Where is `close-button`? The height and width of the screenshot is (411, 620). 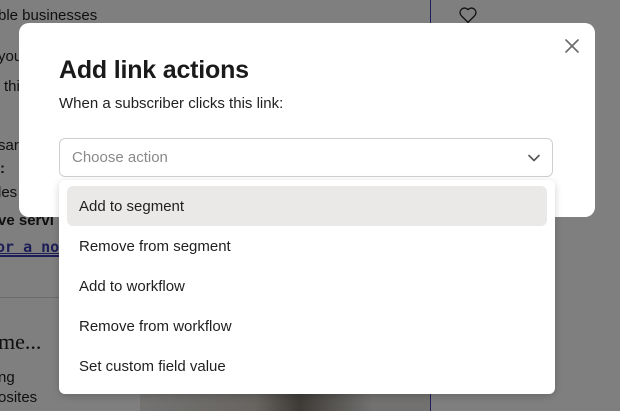
close-button is located at coordinates (572, 46).